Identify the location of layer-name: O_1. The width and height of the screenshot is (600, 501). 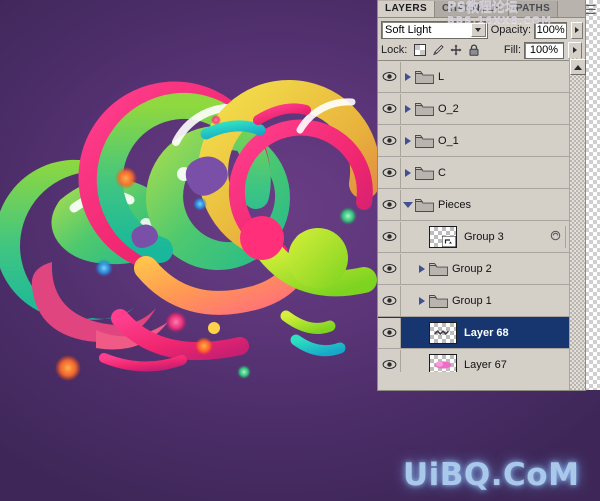
(448, 140).